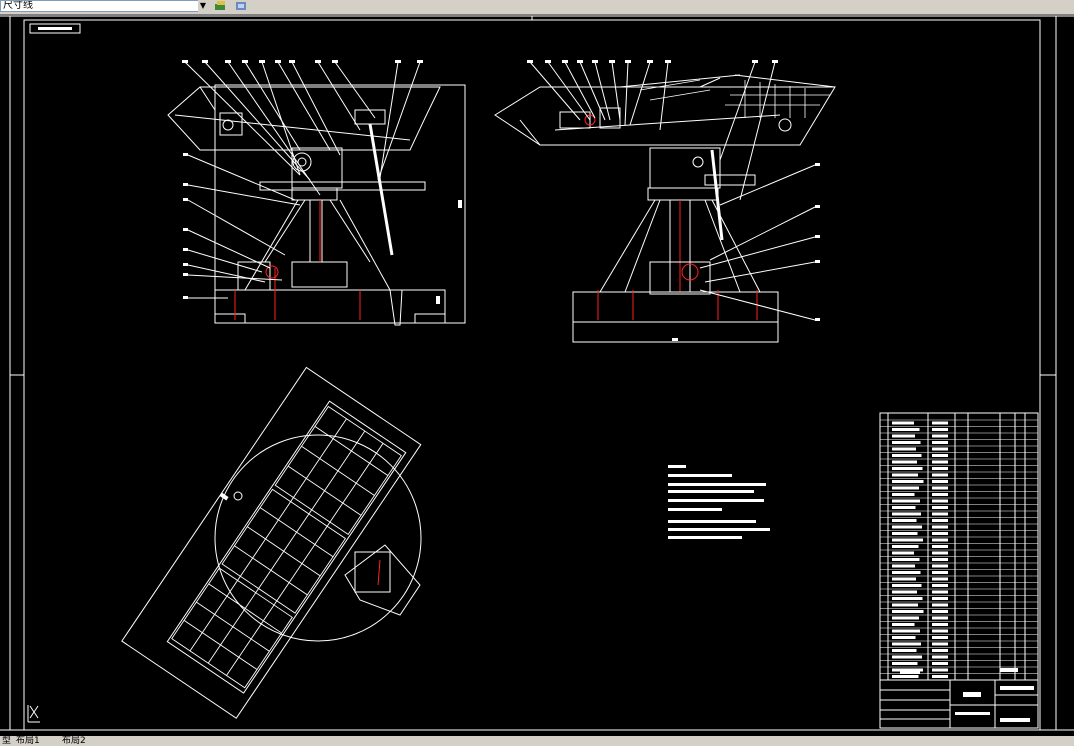 This screenshot has height=746, width=1074. What do you see at coordinates (221, 6) in the screenshot?
I see `layer-tools-icon` at bounding box center [221, 6].